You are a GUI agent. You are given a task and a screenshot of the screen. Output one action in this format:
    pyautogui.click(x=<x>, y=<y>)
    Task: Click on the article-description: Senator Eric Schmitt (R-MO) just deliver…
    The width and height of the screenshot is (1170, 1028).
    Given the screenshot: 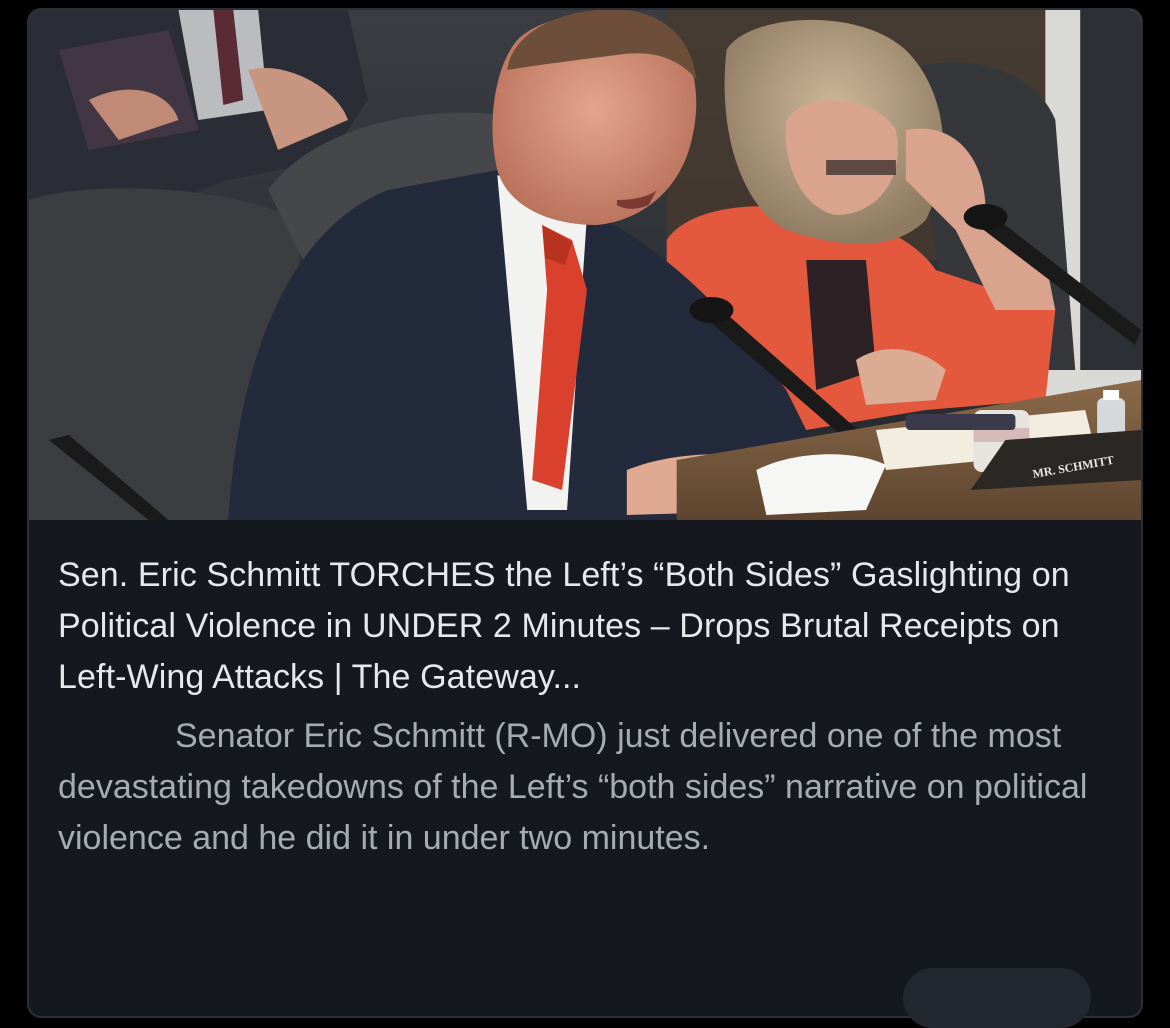 What is the action you would take?
    pyautogui.click(x=573, y=787)
    